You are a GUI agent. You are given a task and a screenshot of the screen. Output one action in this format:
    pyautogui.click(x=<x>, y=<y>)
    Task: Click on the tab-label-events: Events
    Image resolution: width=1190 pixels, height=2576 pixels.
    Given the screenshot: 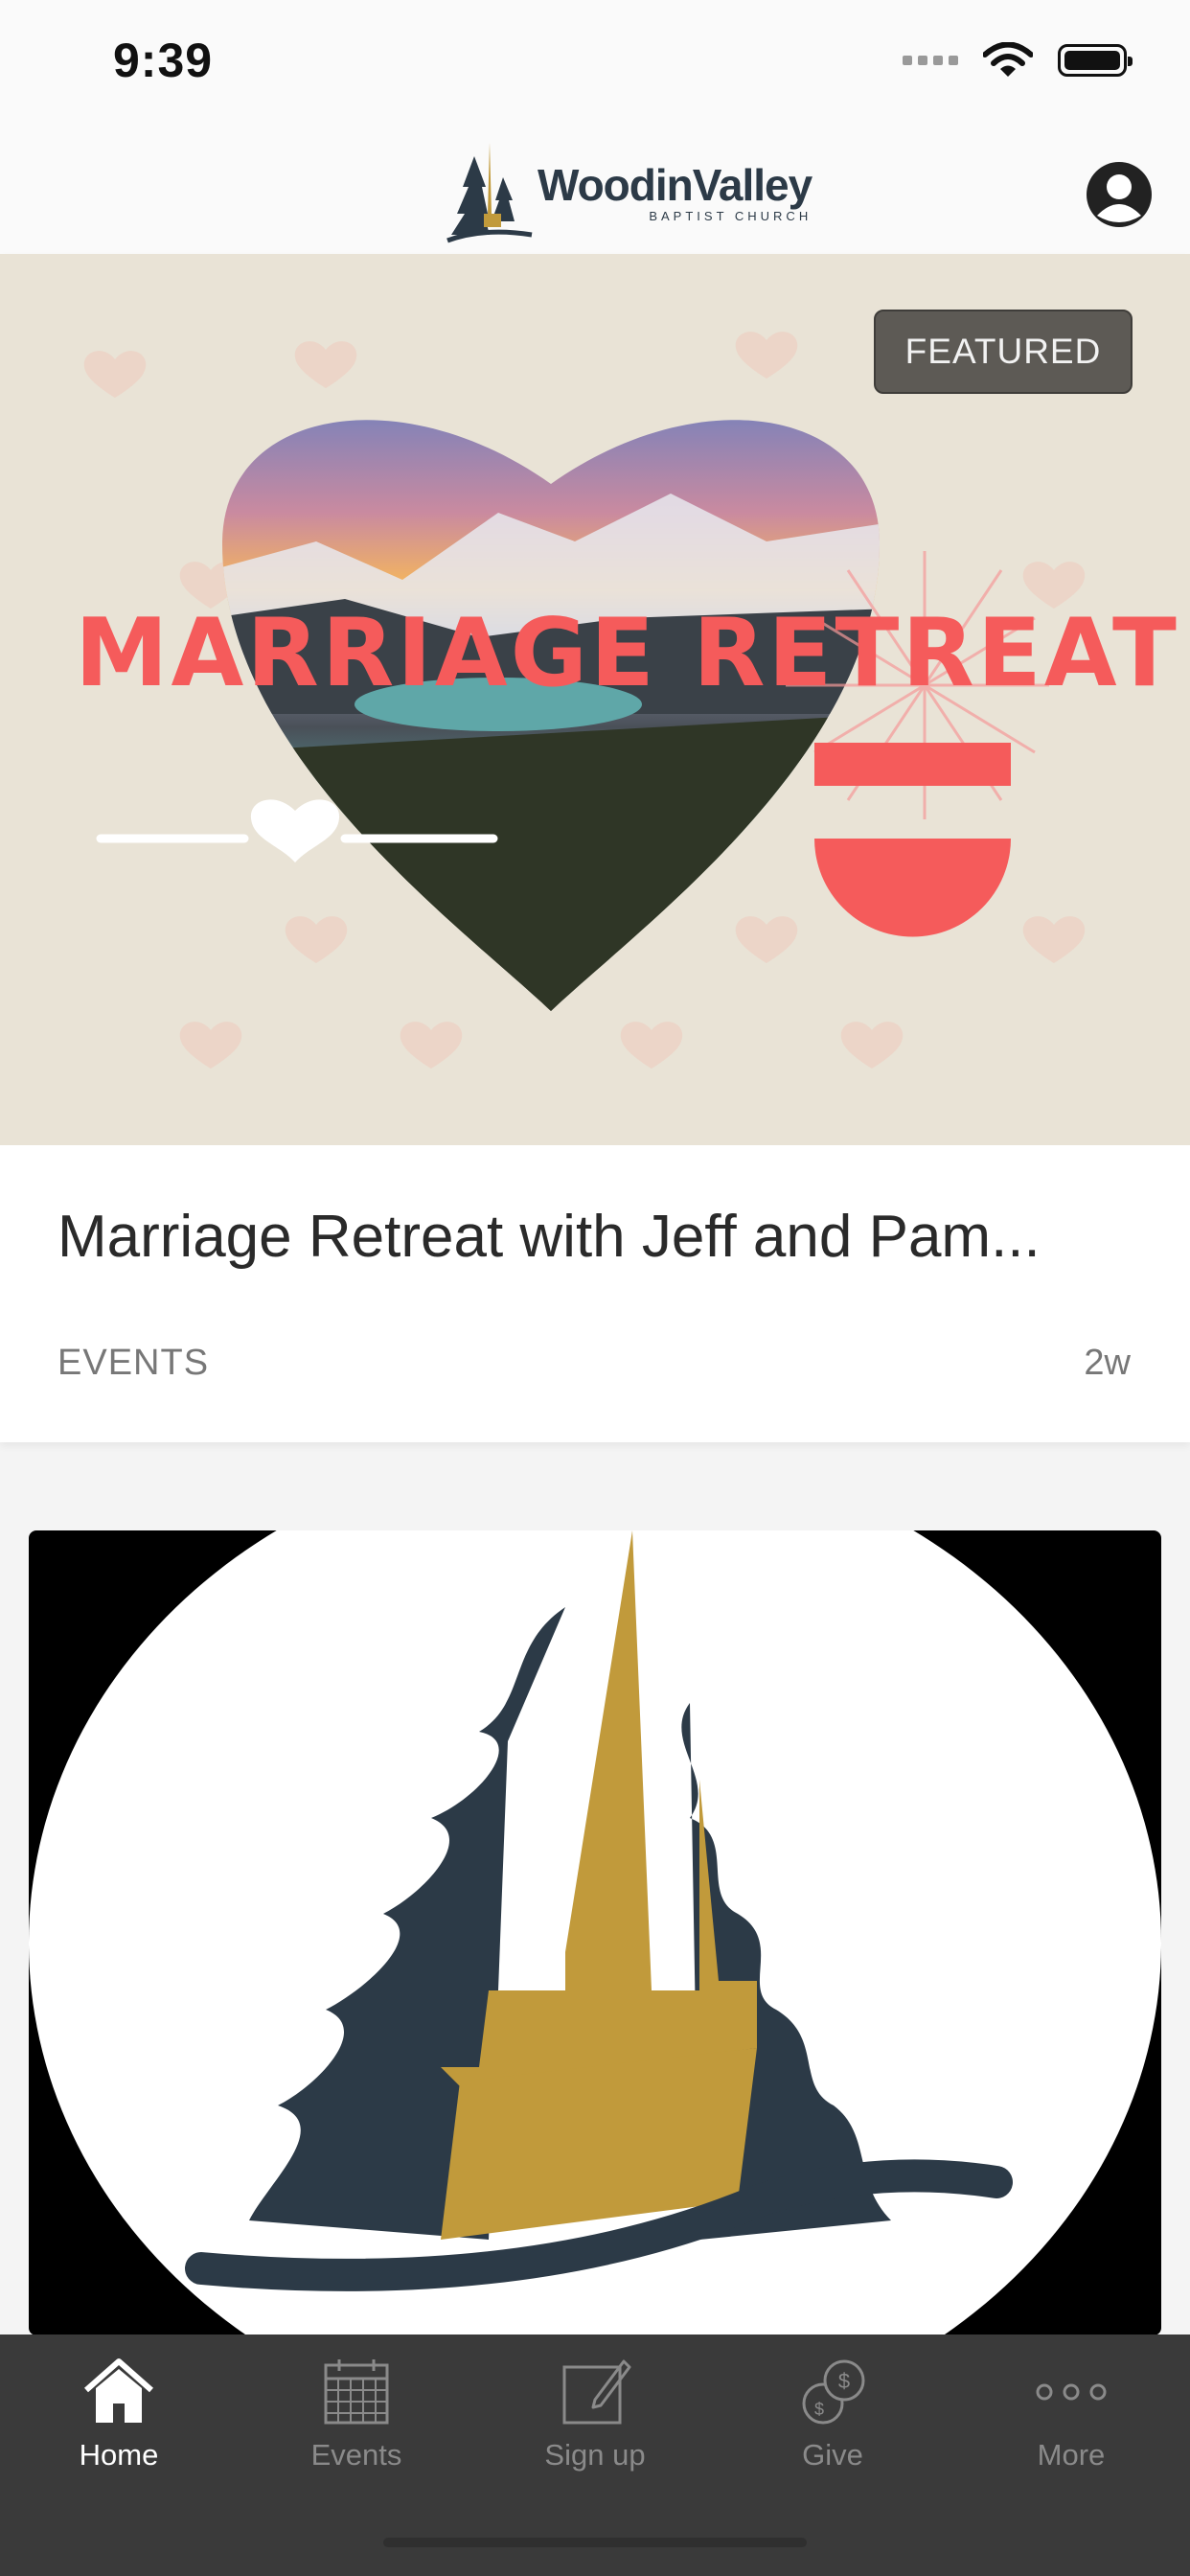 What is the action you would take?
    pyautogui.click(x=356, y=2455)
    